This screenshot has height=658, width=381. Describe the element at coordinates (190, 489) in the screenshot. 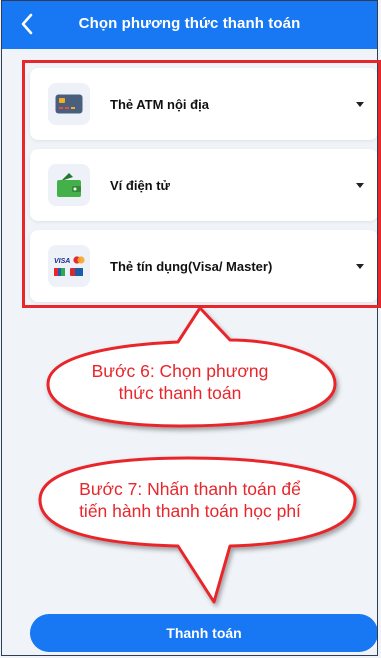

I see `step7-line1: Bước 7: Nhấn thanh toán để` at that location.